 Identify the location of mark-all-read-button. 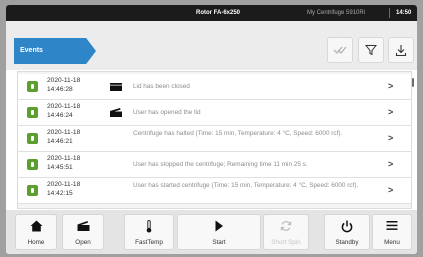
(340, 50).